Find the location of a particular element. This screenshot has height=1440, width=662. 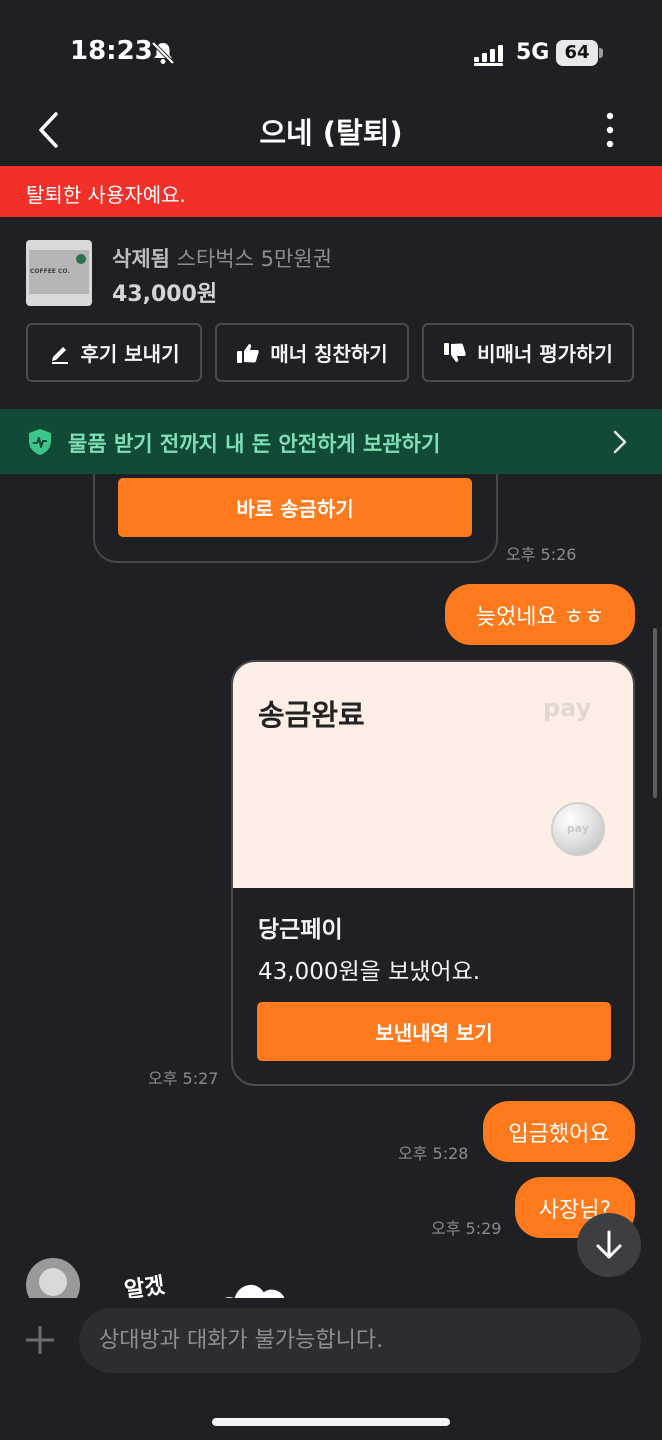

plus-button is located at coordinates (40, 1340).